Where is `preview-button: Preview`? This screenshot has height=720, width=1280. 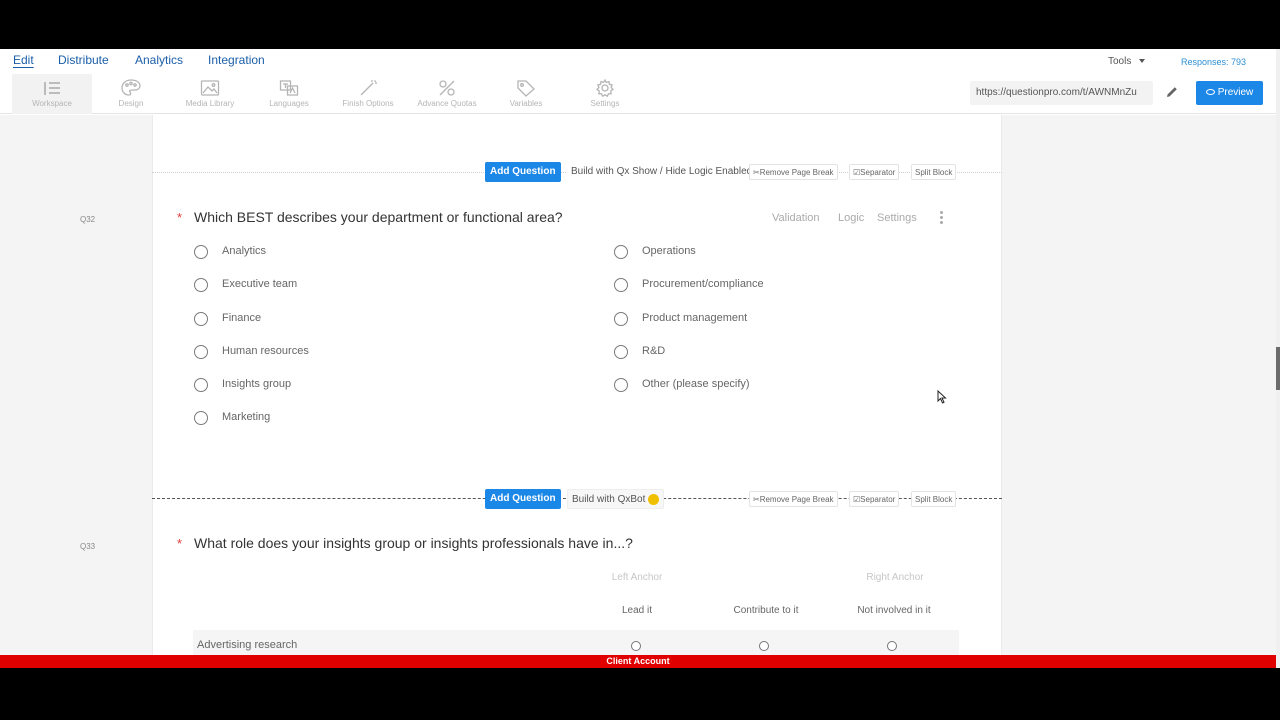 preview-button: Preview is located at coordinates (1229, 93).